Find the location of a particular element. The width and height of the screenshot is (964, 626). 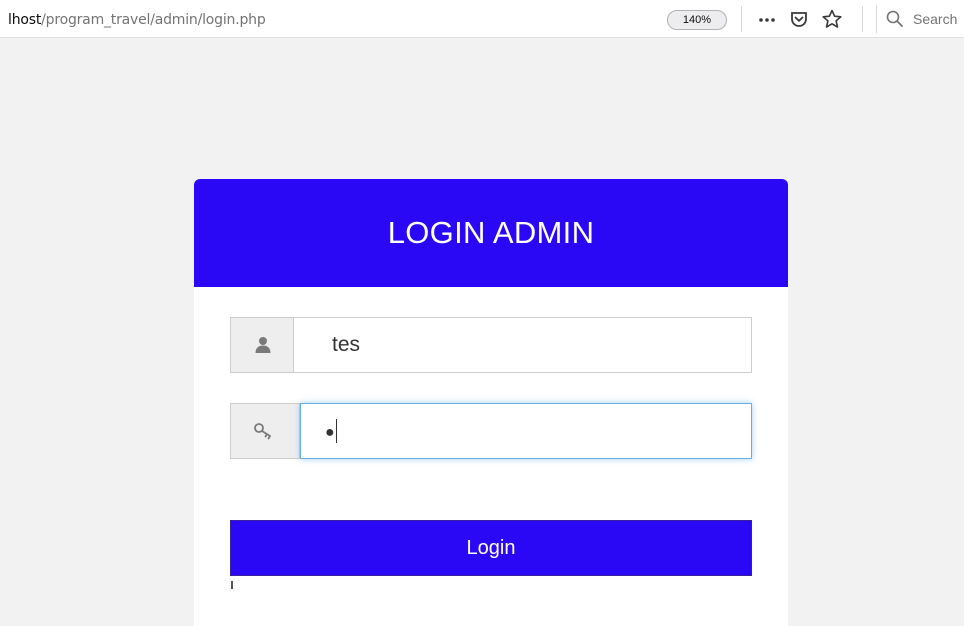

password-field-group: ● is located at coordinates (491, 431).